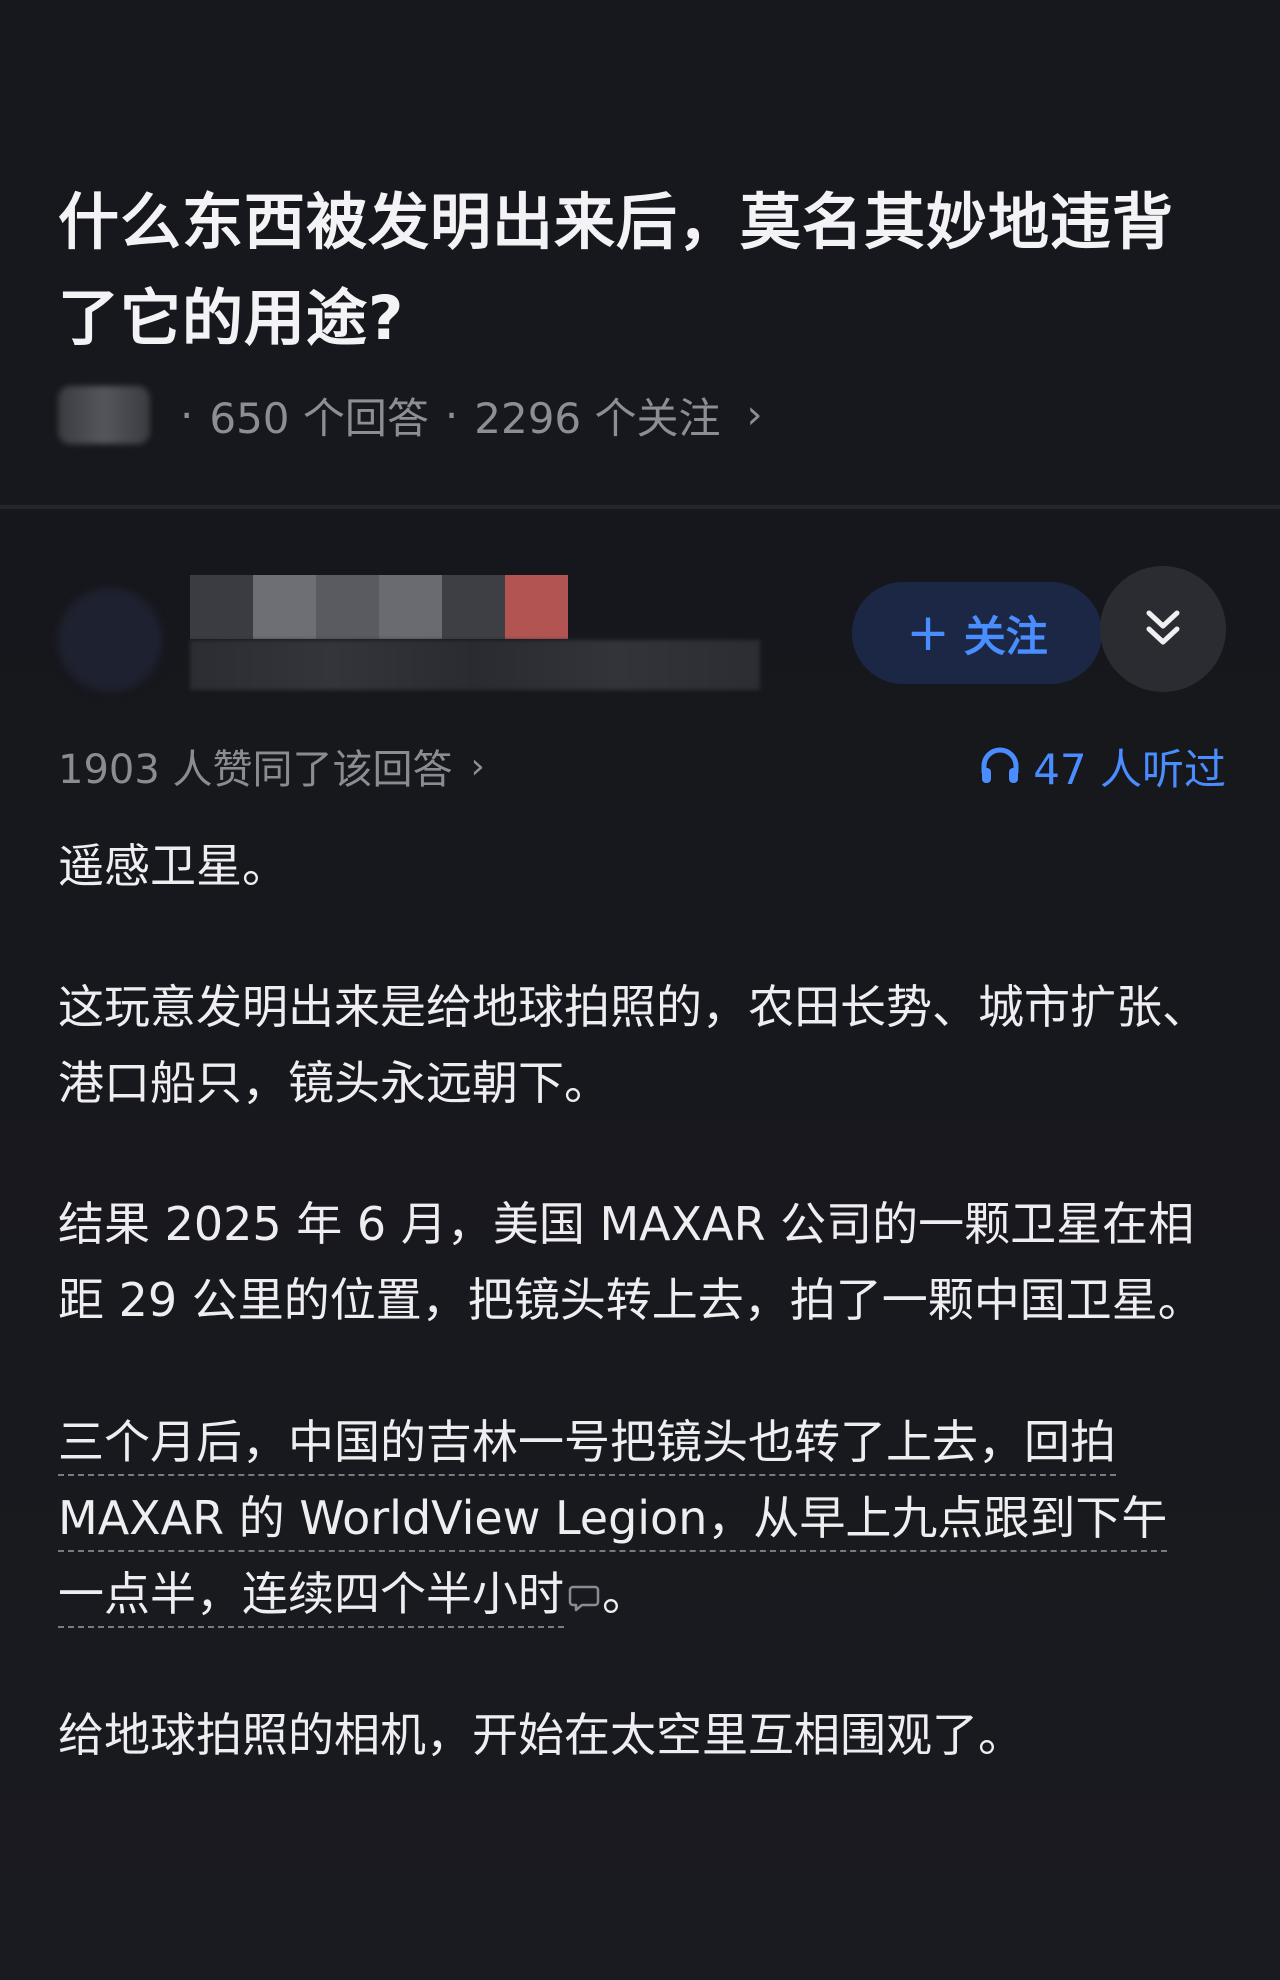 The image size is (1280, 1980). I want to click on follow-label: 关注, so click(1005, 636).